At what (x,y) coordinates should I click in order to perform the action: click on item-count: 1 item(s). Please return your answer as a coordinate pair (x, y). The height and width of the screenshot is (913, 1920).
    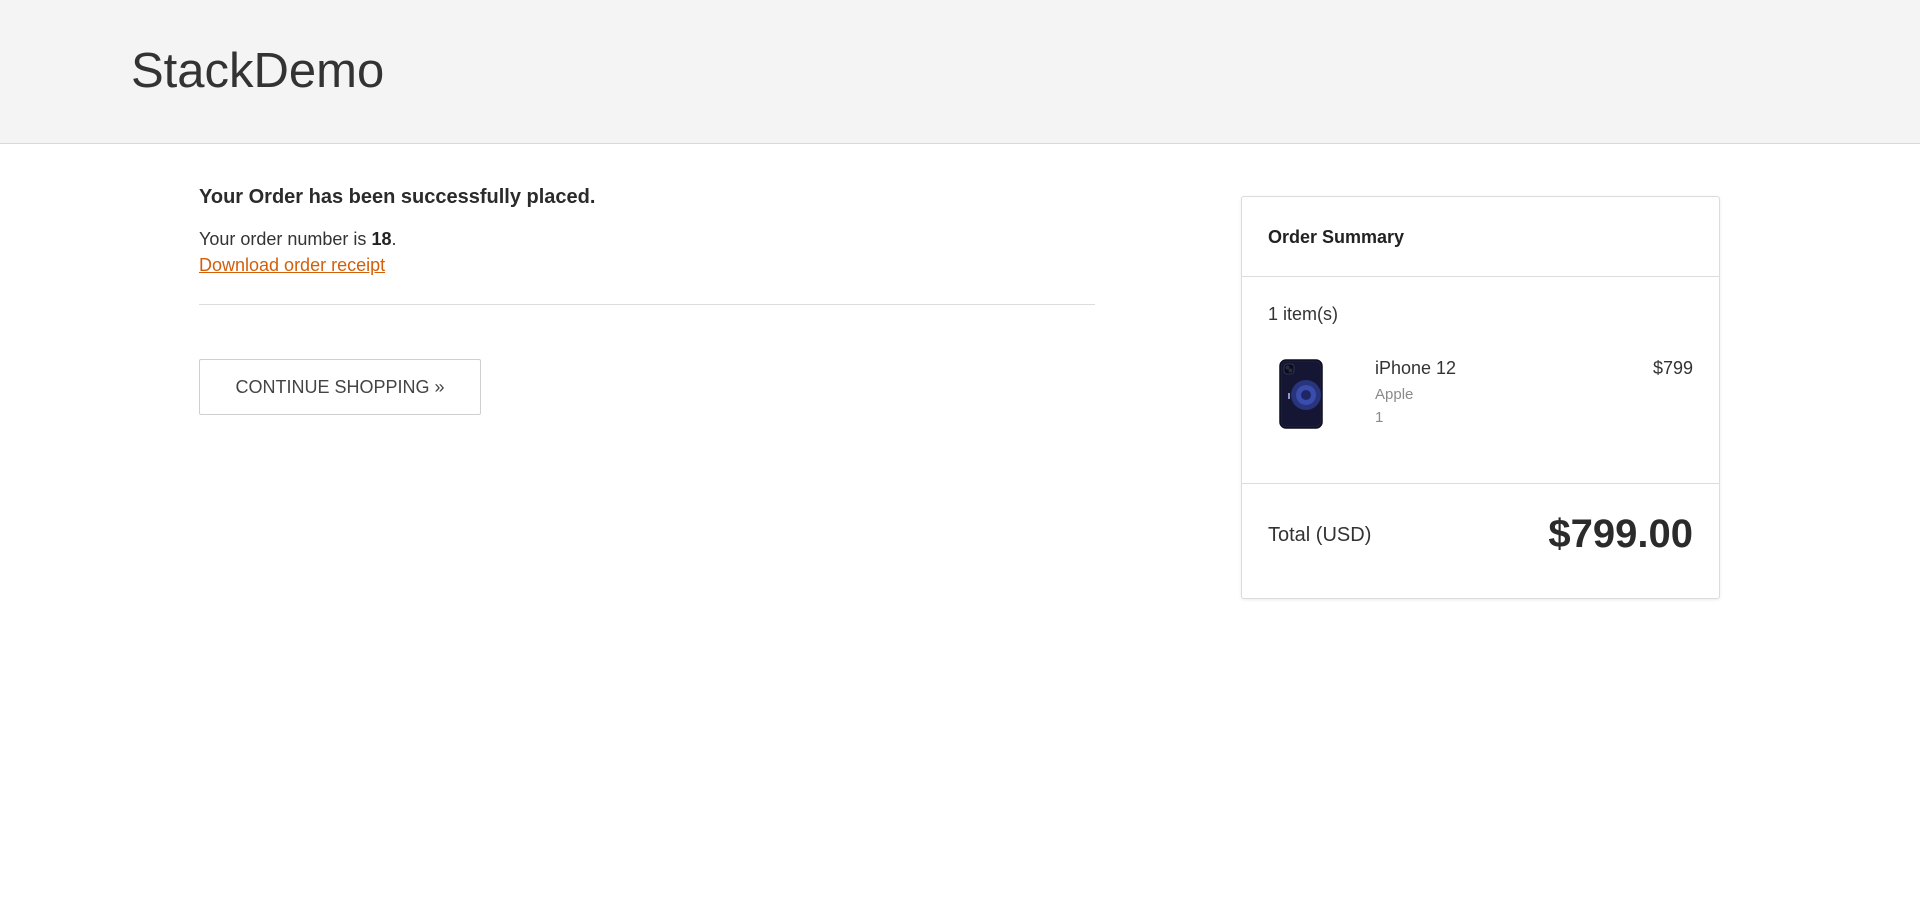
    Looking at the image, I should click on (1303, 314).